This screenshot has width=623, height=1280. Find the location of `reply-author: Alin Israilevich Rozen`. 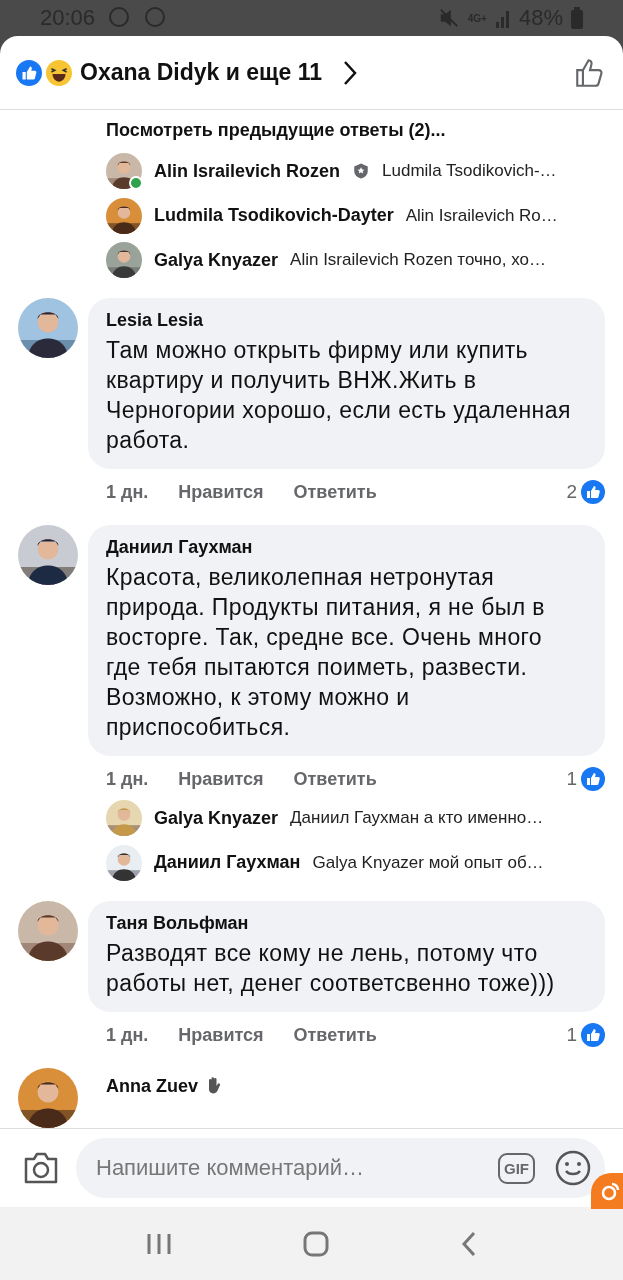

reply-author: Alin Israilevich Rozen is located at coordinates (247, 171).